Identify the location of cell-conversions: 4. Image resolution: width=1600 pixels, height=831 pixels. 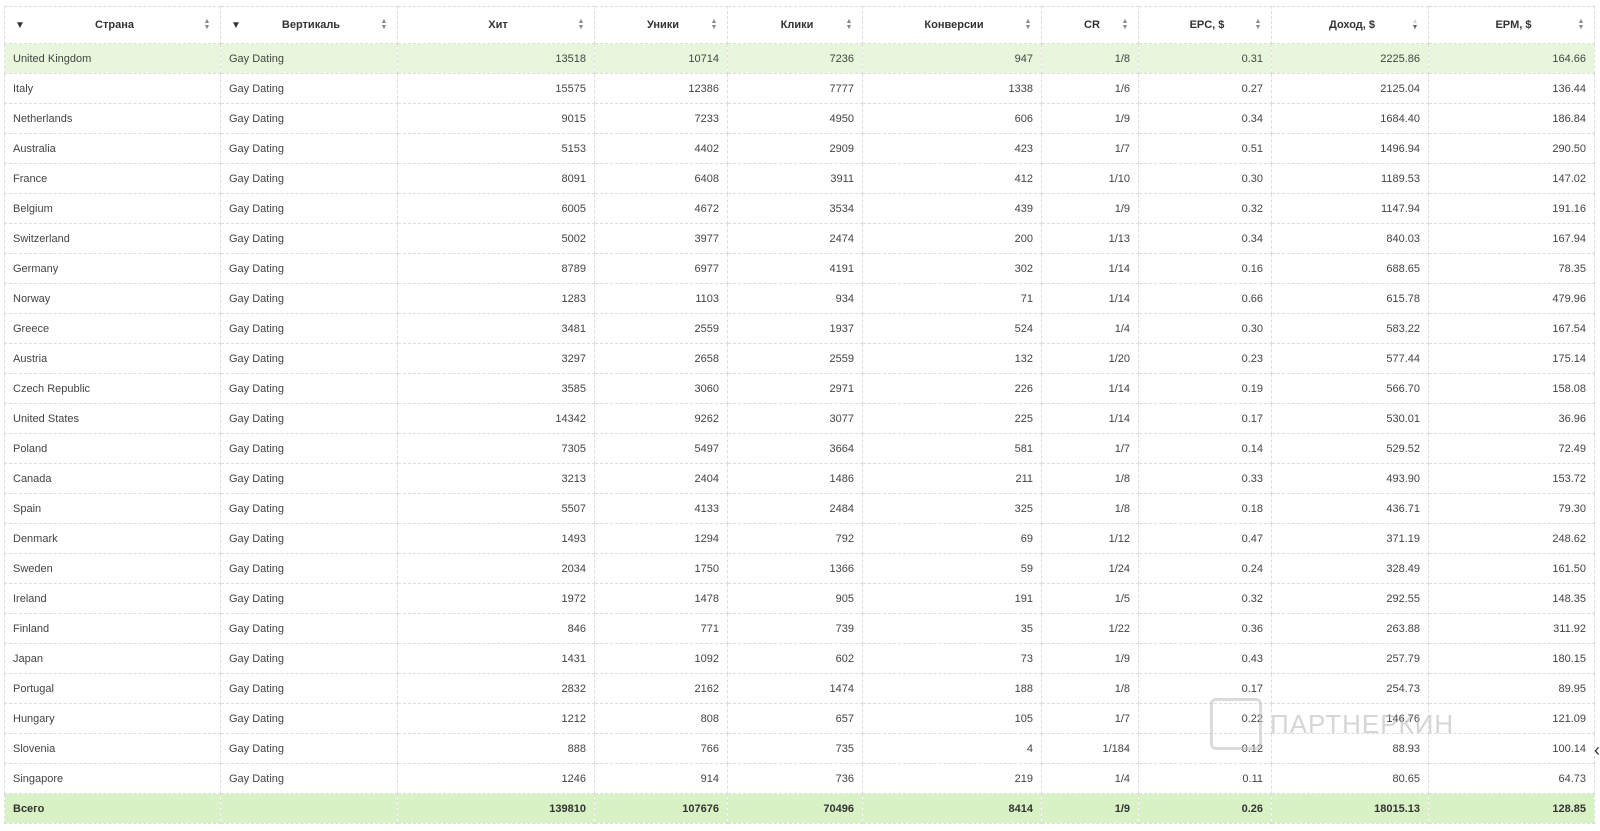
(952, 748).